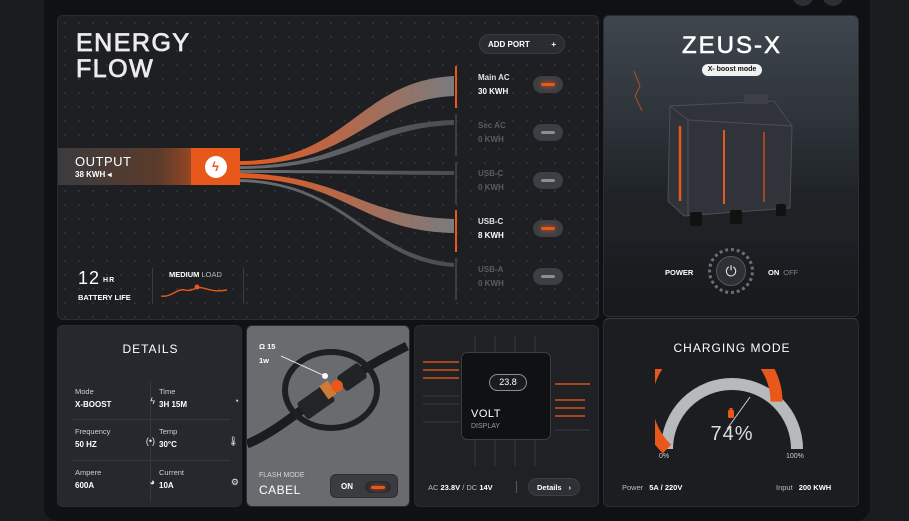 The image size is (909, 521). I want to click on charging-percent: 74%, so click(732, 434).